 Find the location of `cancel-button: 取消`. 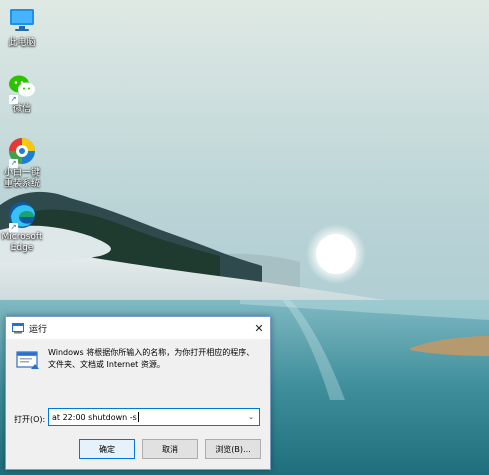

cancel-button: 取消 is located at coordinates (170, 449).